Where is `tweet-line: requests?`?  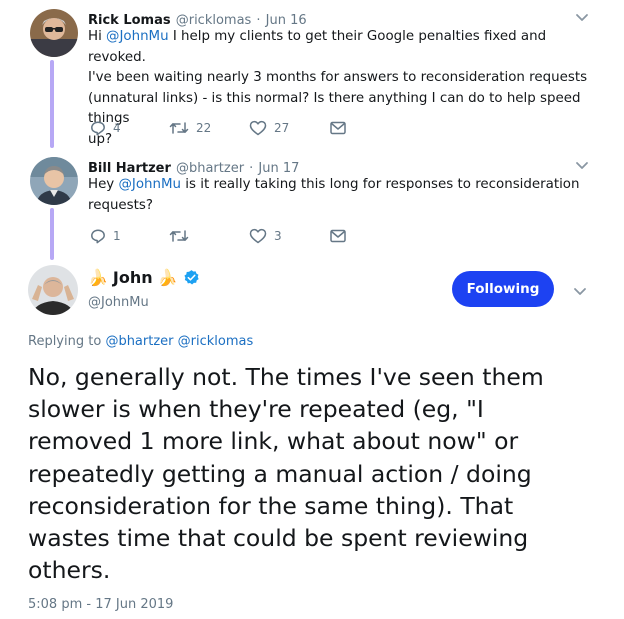 tweet-line: requests? is located at coordinates (338, 206).